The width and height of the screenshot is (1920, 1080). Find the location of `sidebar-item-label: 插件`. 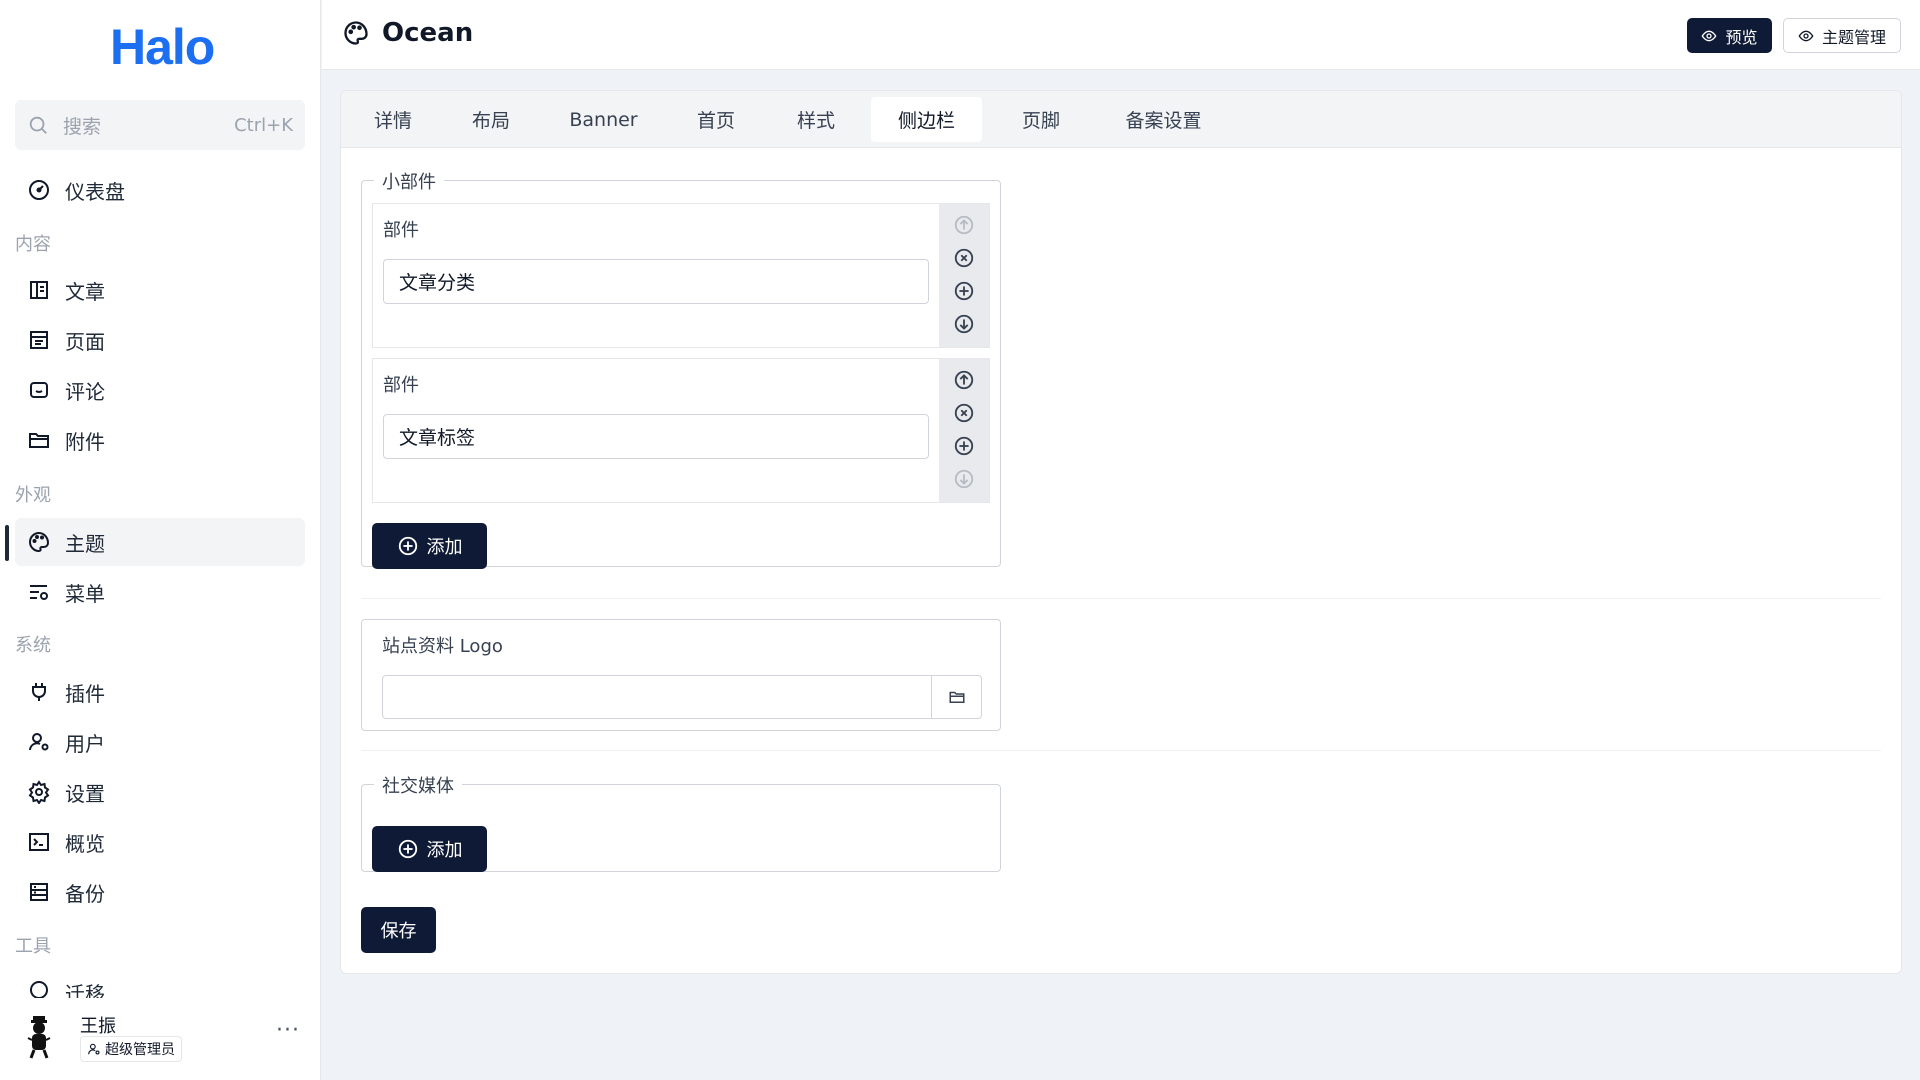

sidebar-item-label: 插件 is located at coordinates (85, 693).